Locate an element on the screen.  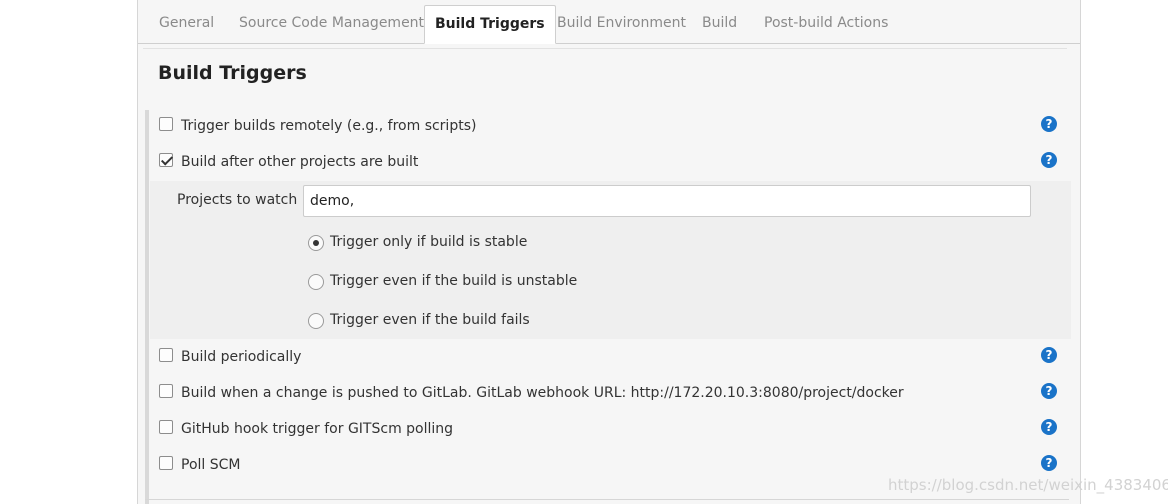
tab-build: Build is located at coordinates (719, 24).